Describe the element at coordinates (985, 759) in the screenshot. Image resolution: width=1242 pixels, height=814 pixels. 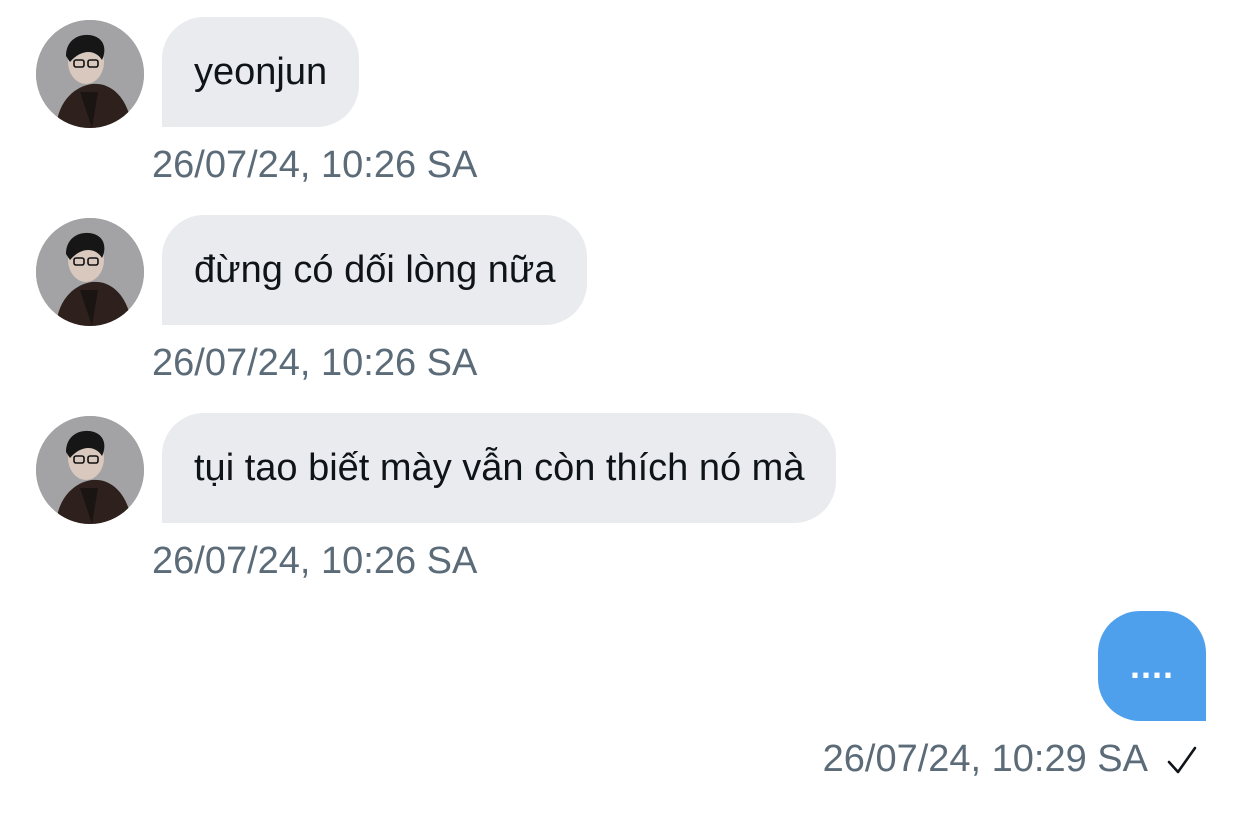
I see `message-timestamp: 26/07/24, 10:29 SA` at that location.